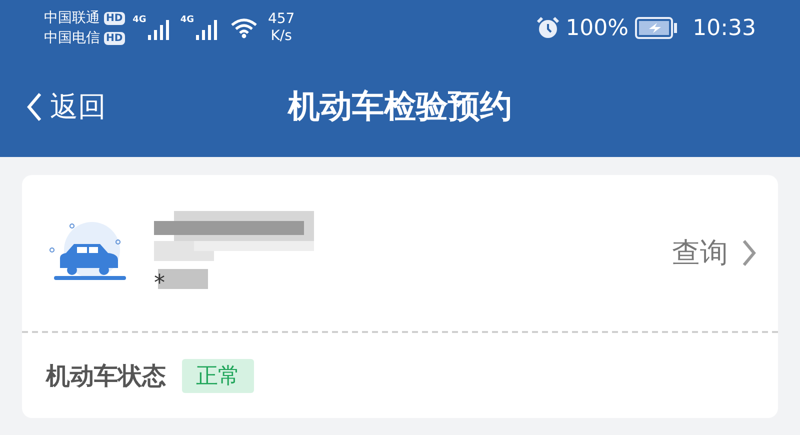 The width and height of the screenshot is (800, 435). Describe the element at coordinates (714, 253) in the screenshot. I see `query-link: 查询` at that location.